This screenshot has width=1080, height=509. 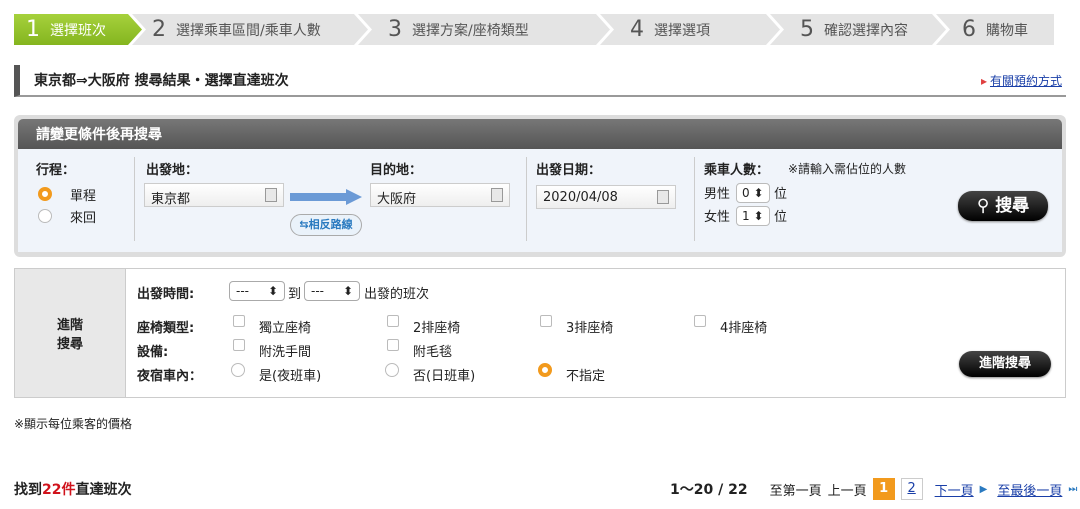 I want to click on date-input: 2020/04/08, so click(x=606, y=197).